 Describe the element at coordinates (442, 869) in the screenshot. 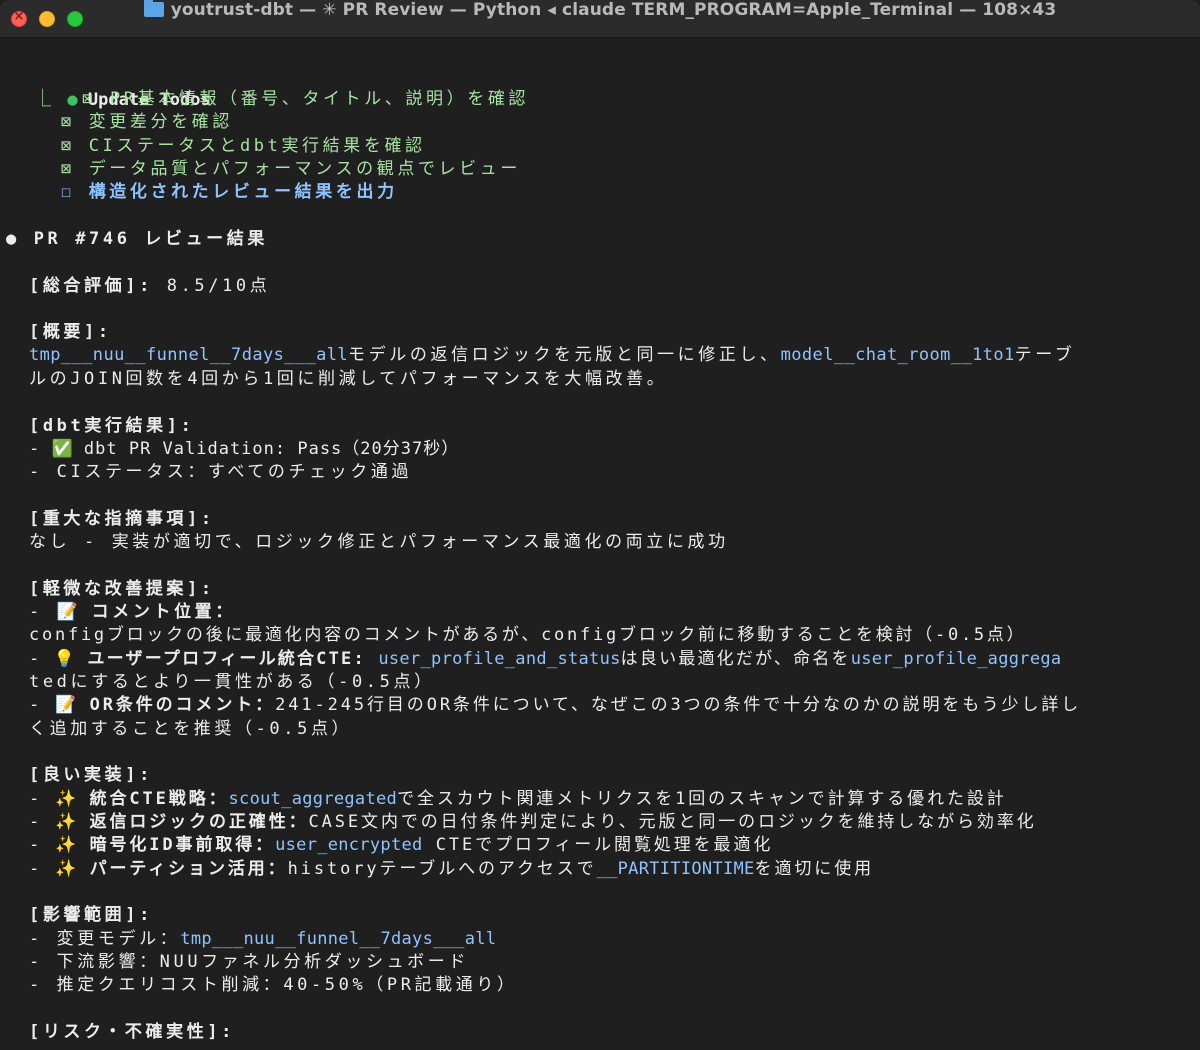

I see `list-item-text: historyテーブルへのアクセスで` at that location.